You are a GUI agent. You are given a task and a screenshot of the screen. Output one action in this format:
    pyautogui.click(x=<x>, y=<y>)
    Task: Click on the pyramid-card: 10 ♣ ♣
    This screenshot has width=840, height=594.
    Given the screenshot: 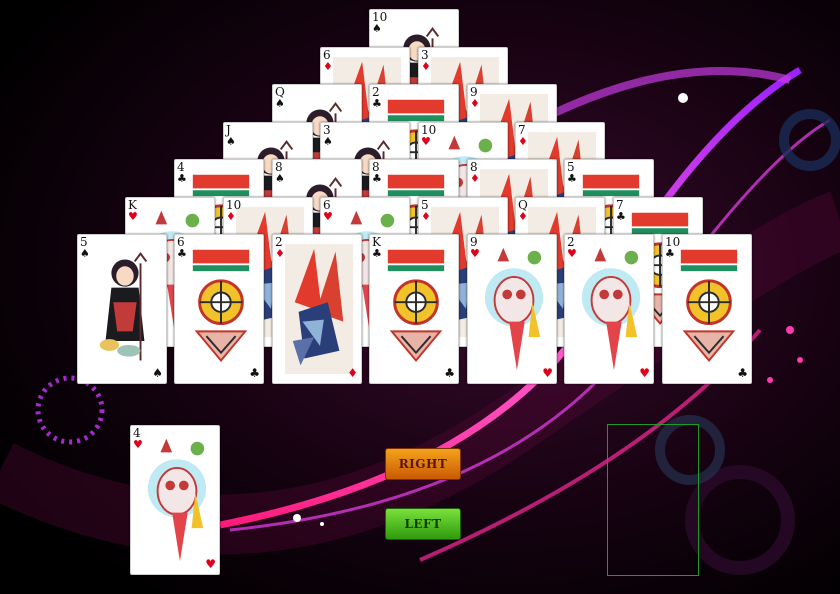 What is the action you would take?
    pyautogui.click(x=707, y=309)
    